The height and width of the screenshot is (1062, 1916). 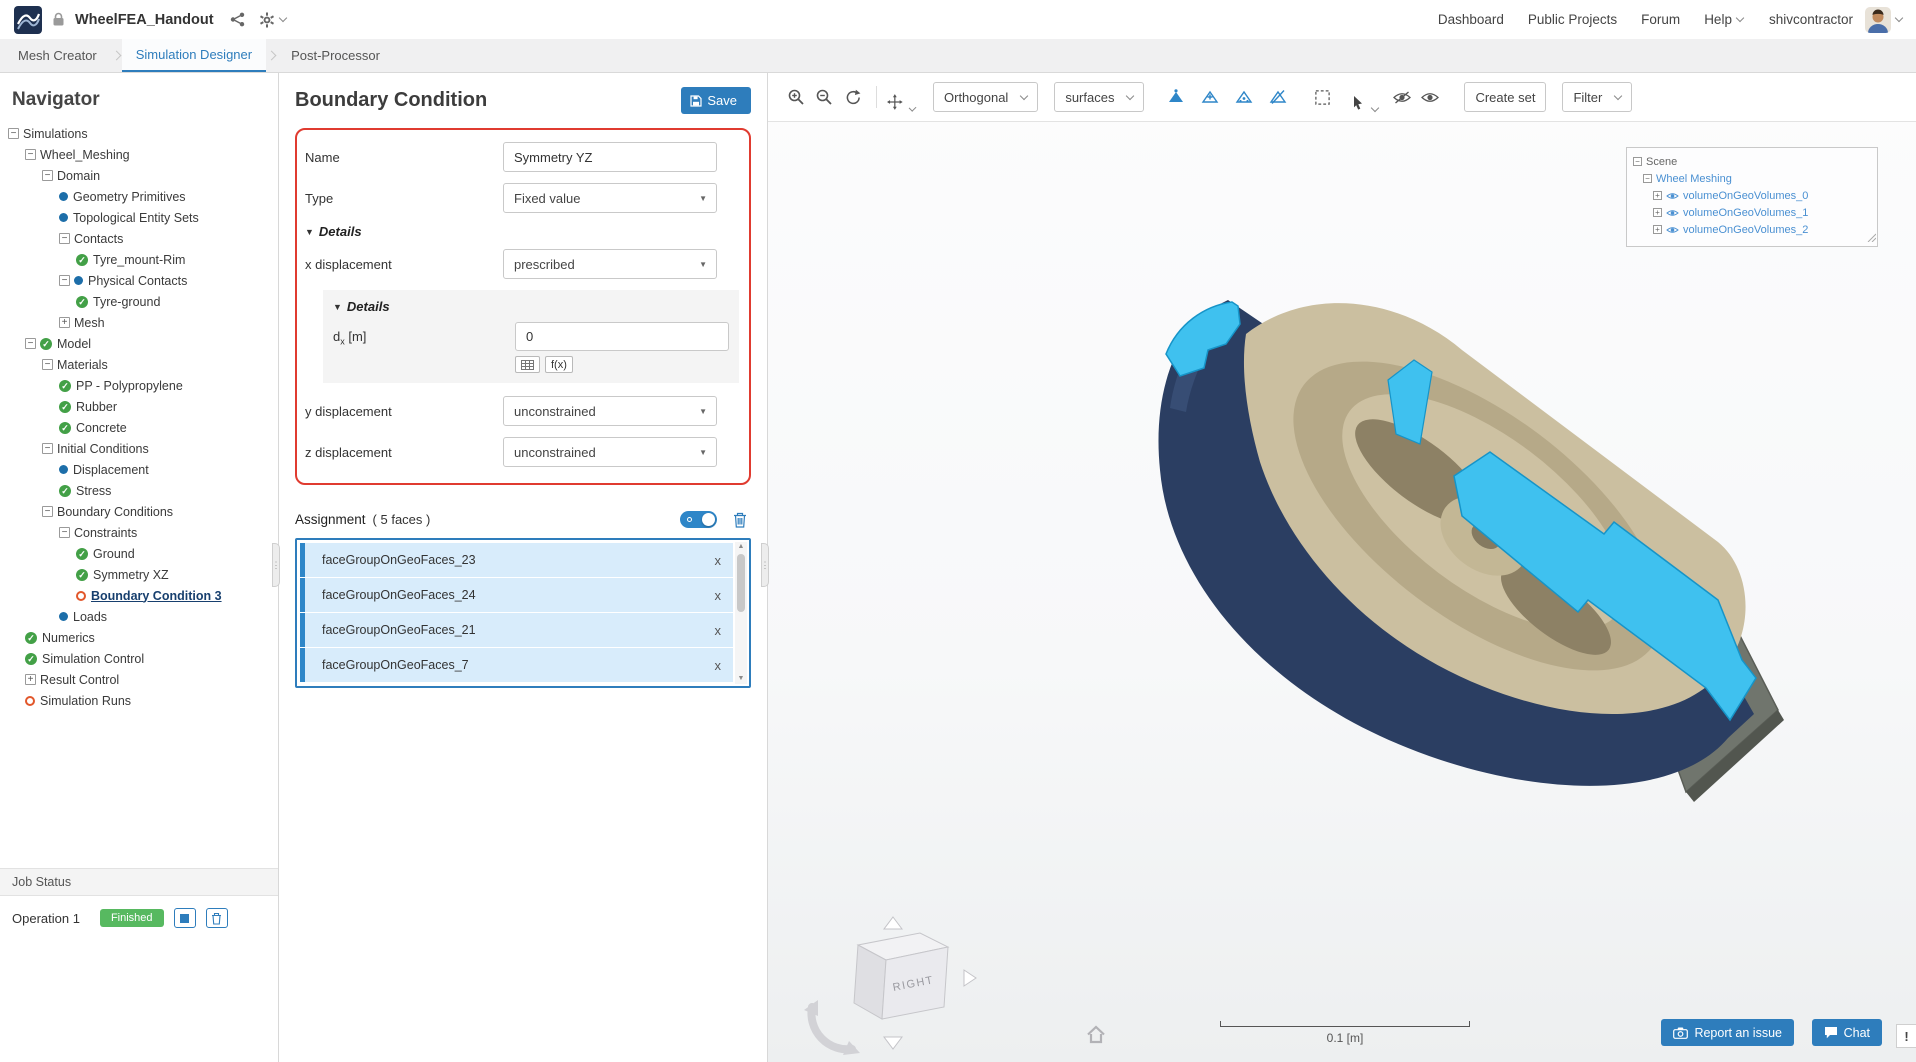 What do you see at coordinates (1752, 161) in the screenshot?
I see `scene-root-row: − Scene` at bounding box center [1752, 161].